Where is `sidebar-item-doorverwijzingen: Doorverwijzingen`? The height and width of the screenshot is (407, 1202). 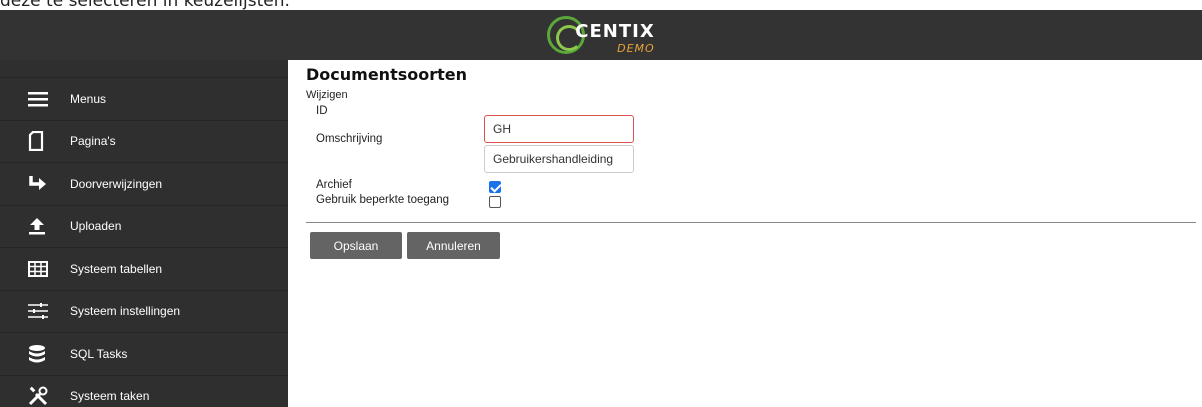 sidebar-item-doorverwijzingen: Doorverwijzingen is located at coordinates (144, 184).